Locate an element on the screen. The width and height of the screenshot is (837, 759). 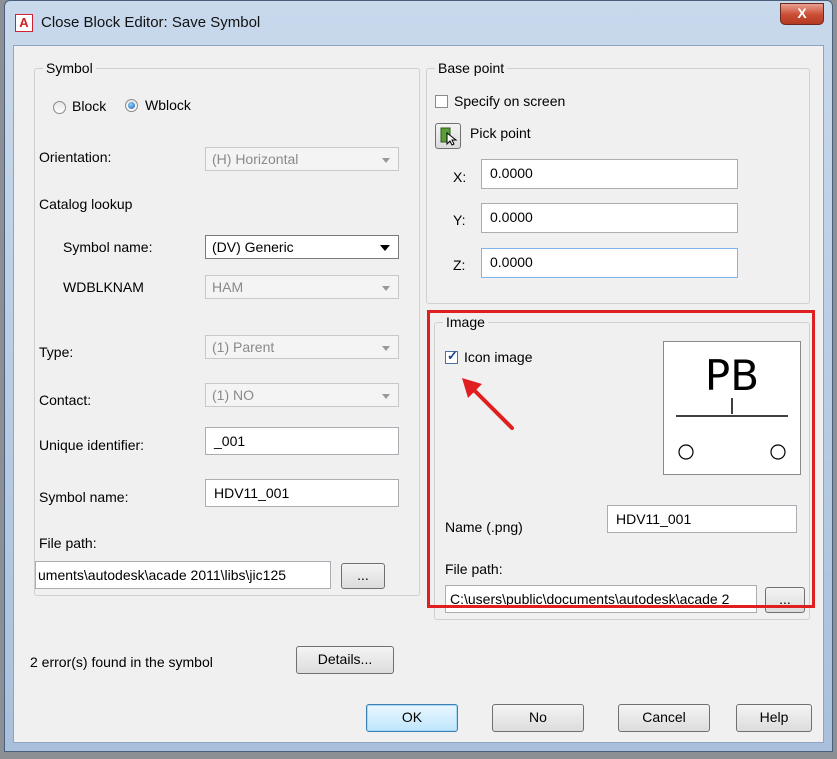
base-point-group-title: Base point is located at coordinates (471, 68).